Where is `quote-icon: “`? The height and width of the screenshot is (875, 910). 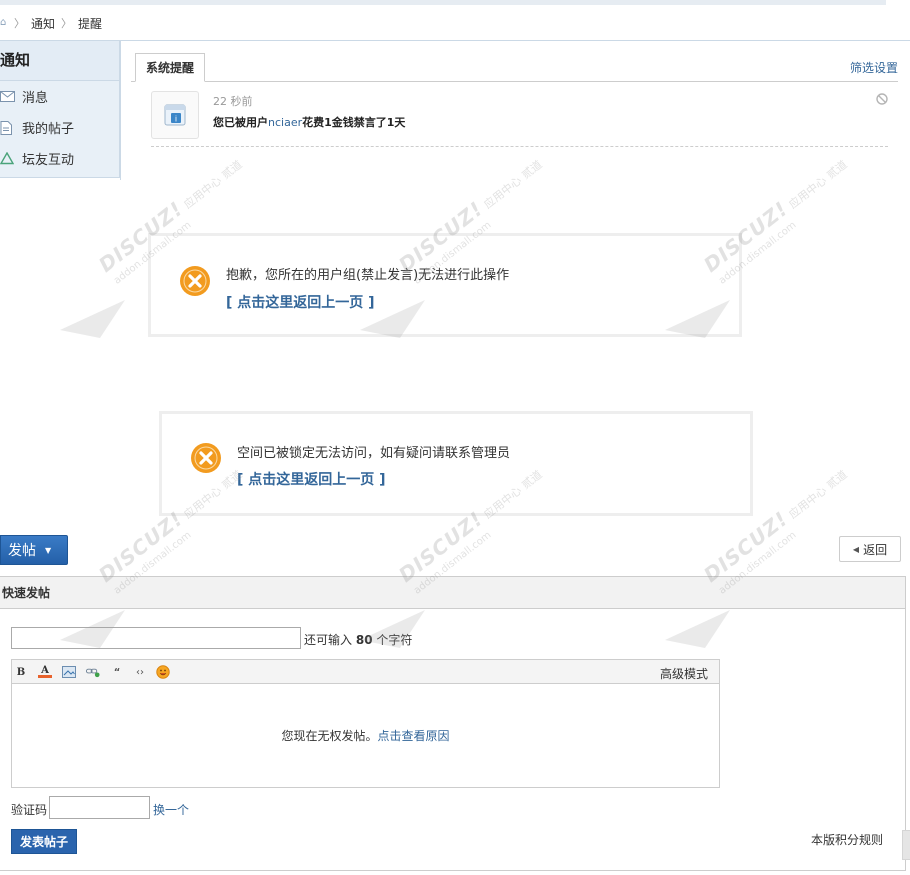
quote-icon: “ is located at coordinates (117, 672).